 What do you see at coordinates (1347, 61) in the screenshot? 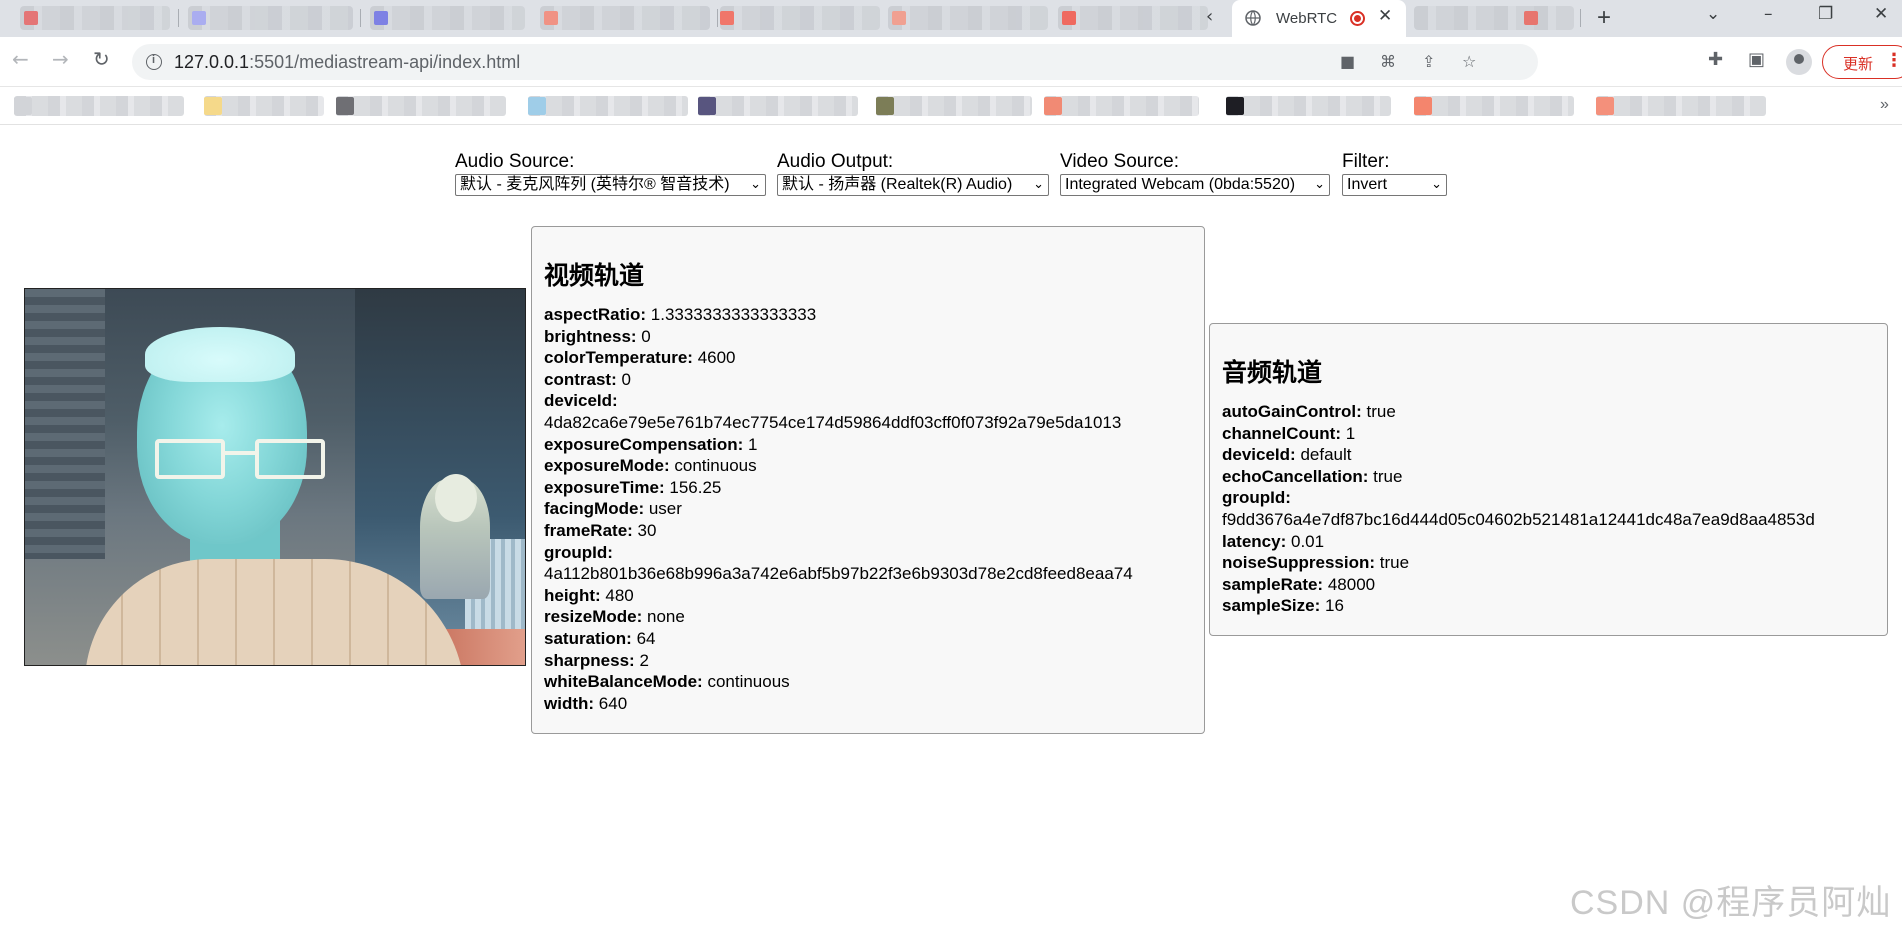
I see `camera-icon: ■` at bounding box center [1347, 61].